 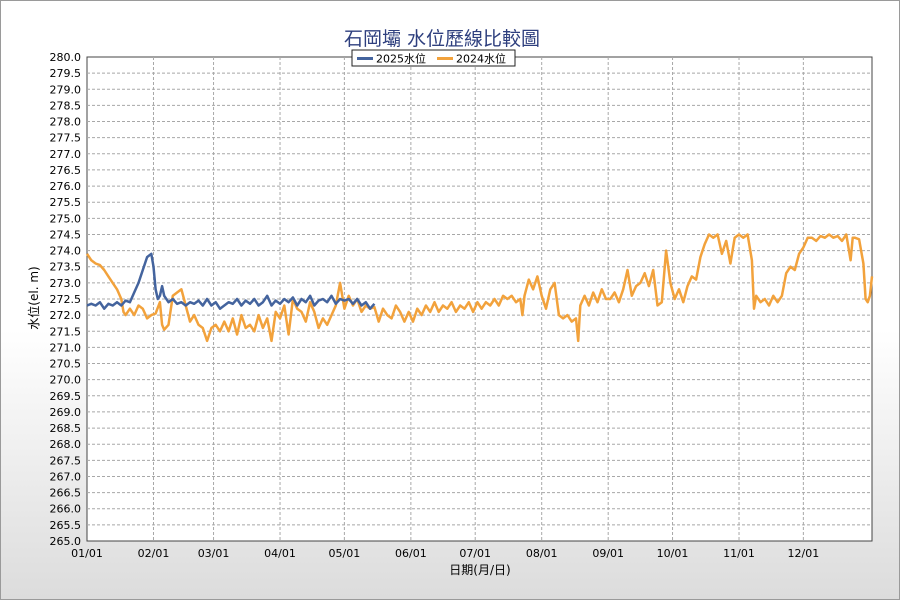 I want to click on y-tick-label: 269.5, so click(x=66, y=396).